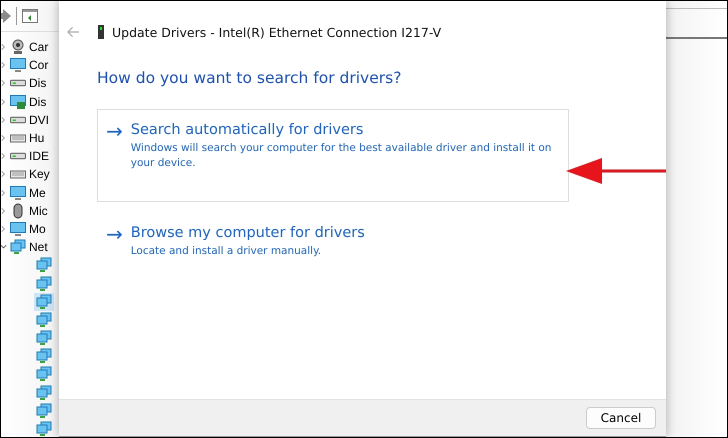 This screenshot has height=438, width=728. Describe the element at coordinates (18, 102) in the screenshot. I see `display-adapter-icon` at that location.